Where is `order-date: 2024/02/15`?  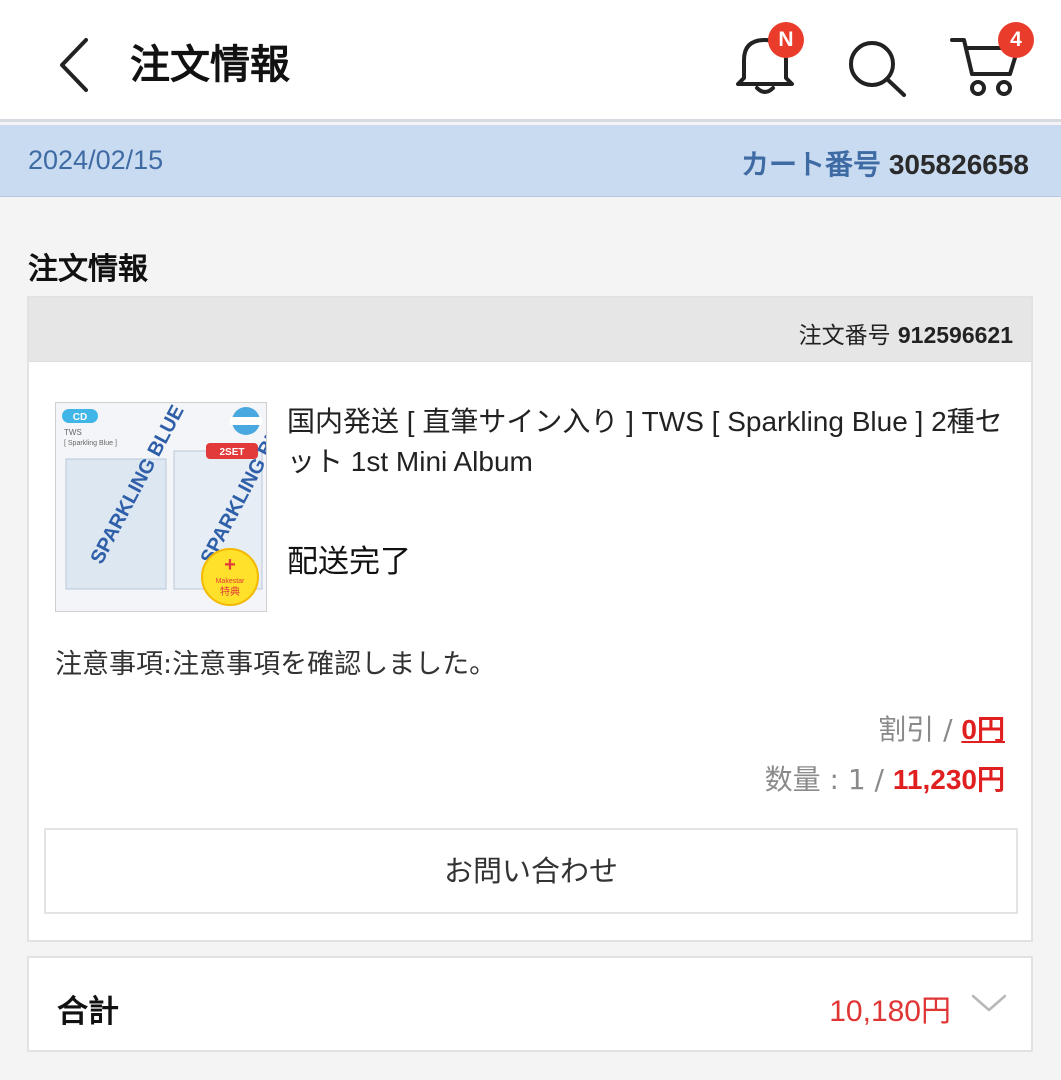 order-date: 2024/02/15 is located at coordinates (96, 160).